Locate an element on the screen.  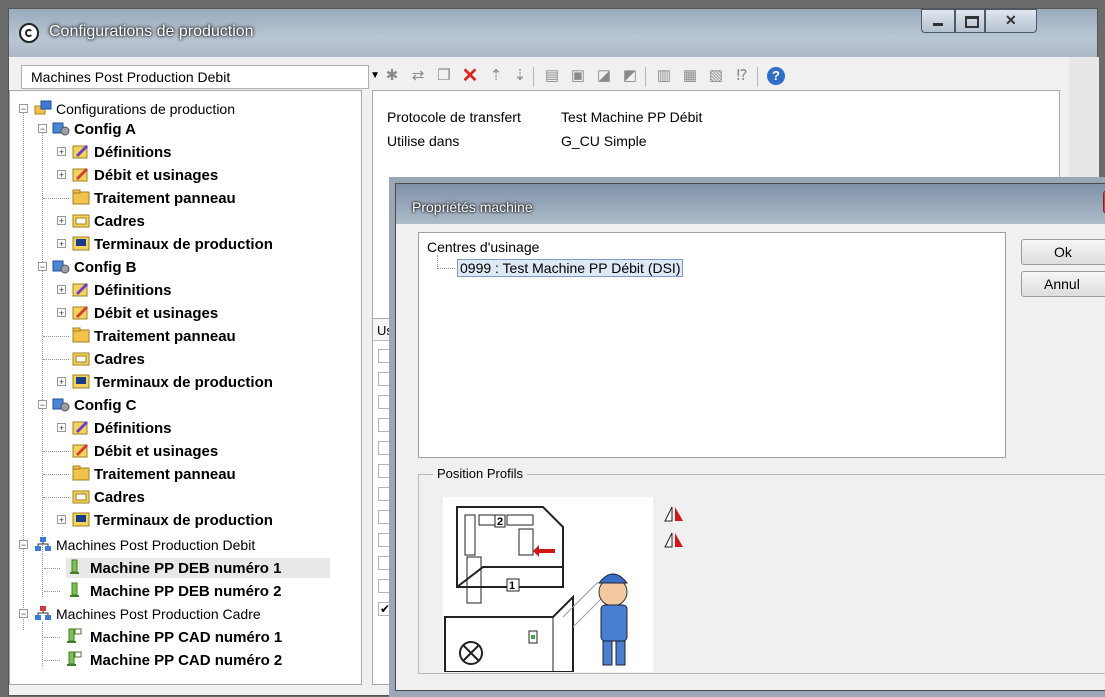
tree-config-b: − Config B is located at coordinates (180, 267).